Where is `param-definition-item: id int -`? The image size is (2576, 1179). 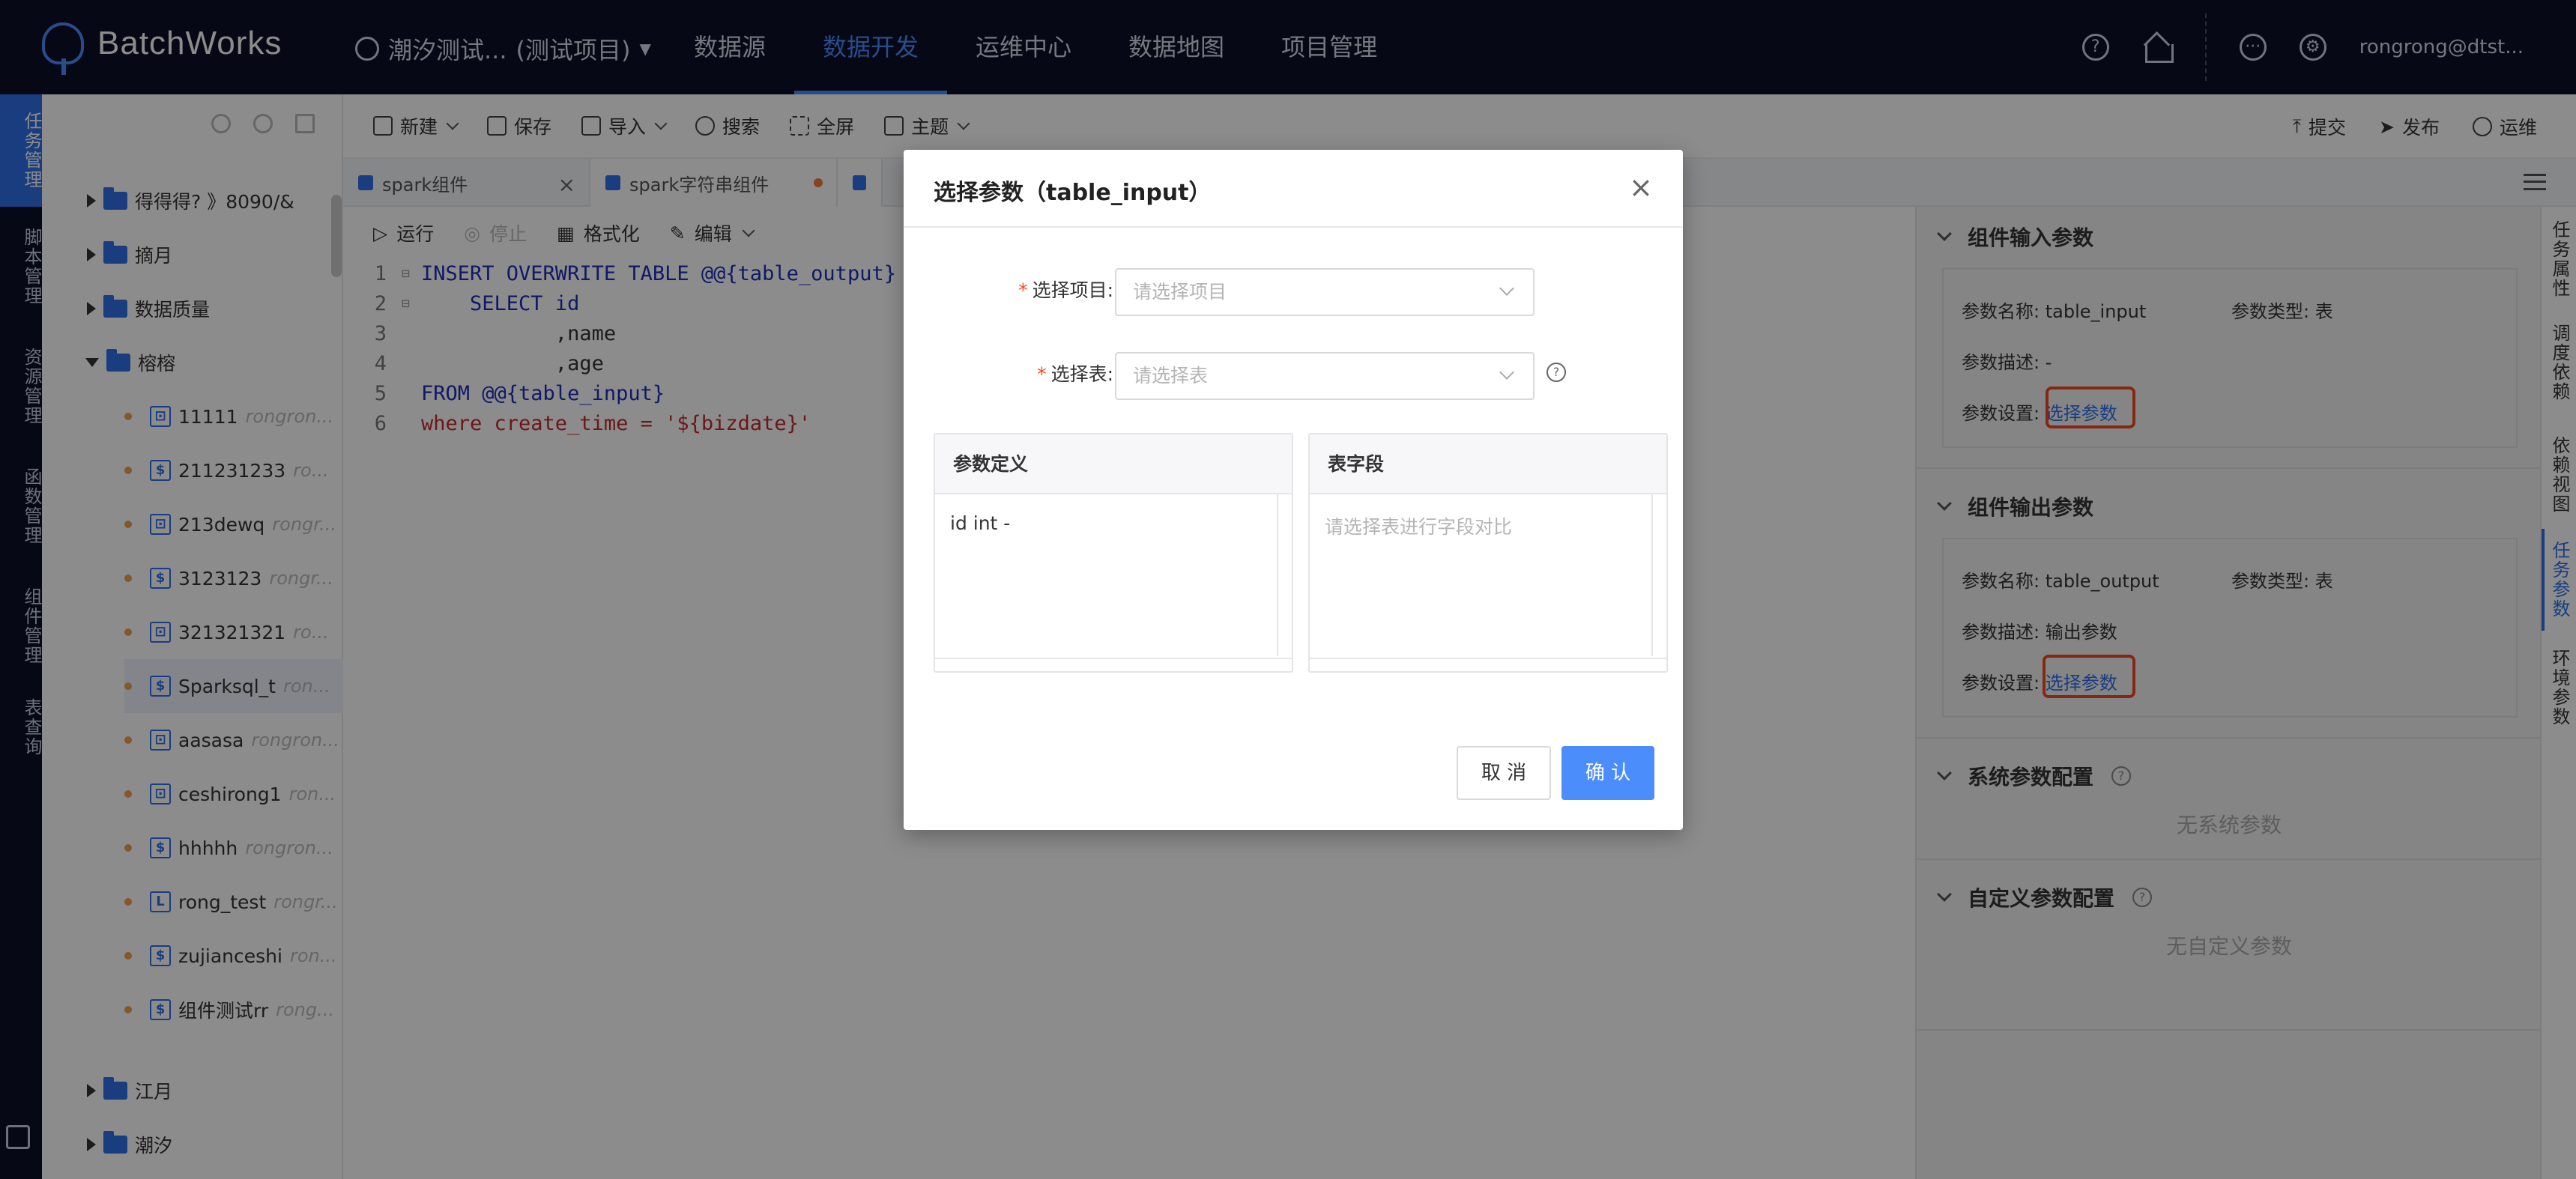
param-definition-item: id int - is located at coordinates (1113, 523).